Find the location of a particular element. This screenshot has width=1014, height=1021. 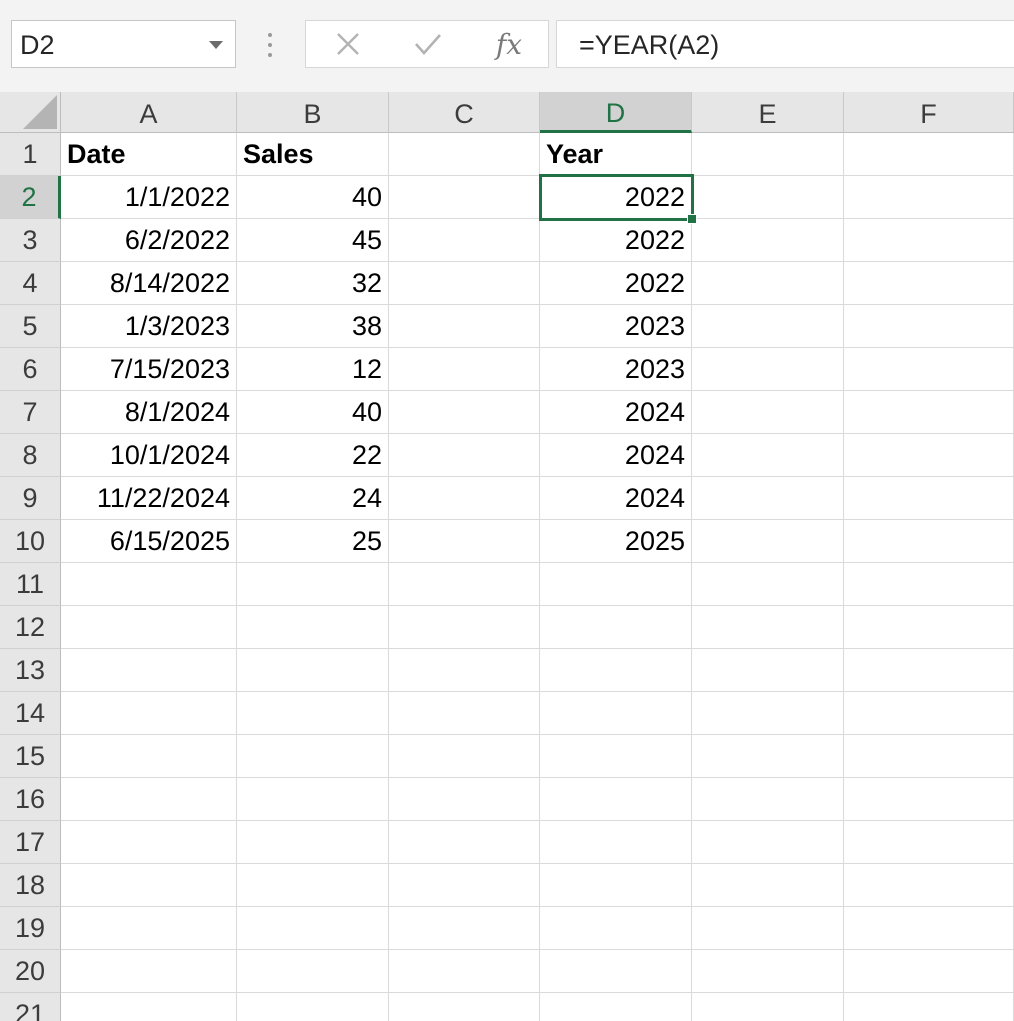

cell-f12 is located at coordinates (929, 627).